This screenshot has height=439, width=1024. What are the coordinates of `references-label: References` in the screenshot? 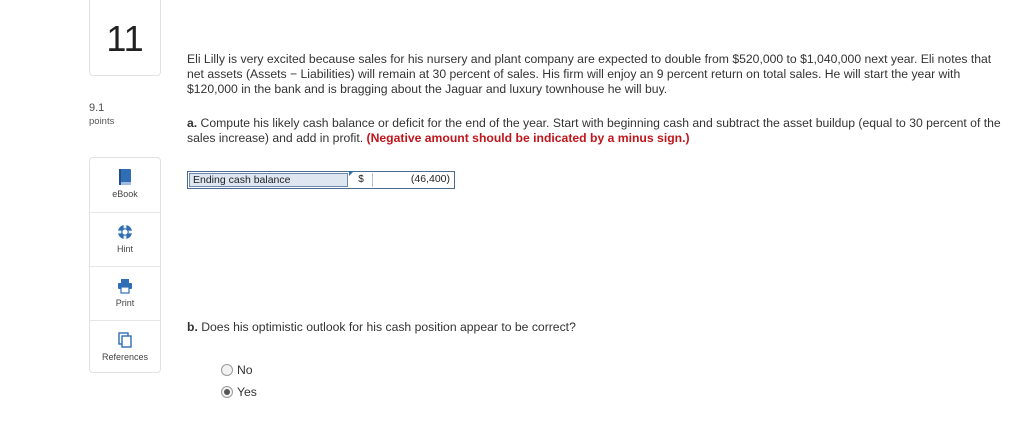 It's located at (125, 357).